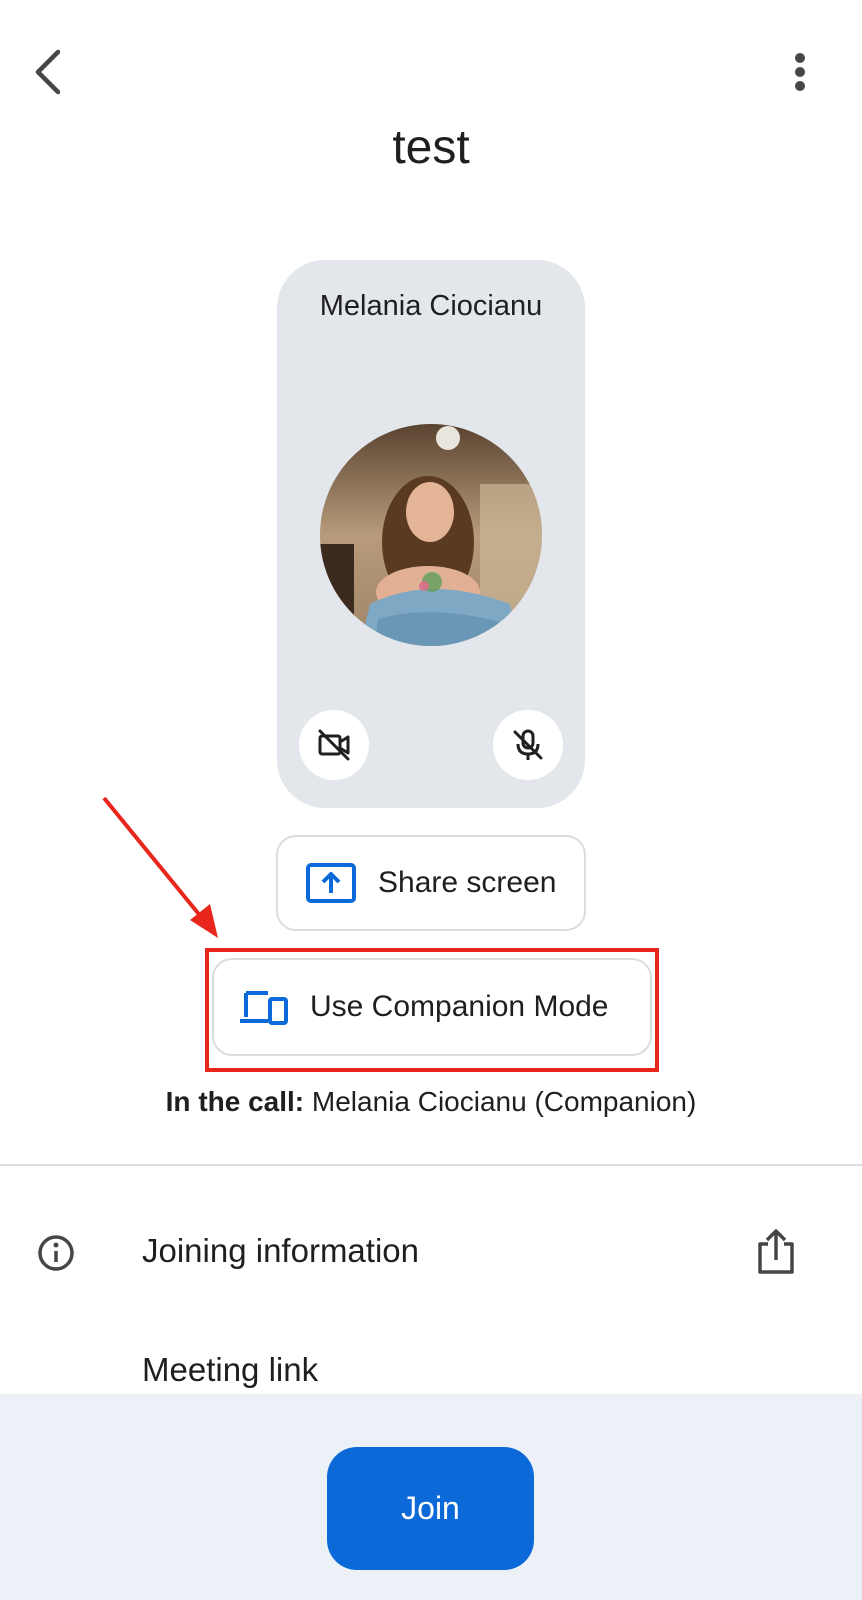 The height and width of the screenshot is (1600, 862). What do you see at coordinates (235, 1101) in the screenshot?
I see `in-call-prefix: In the call:` at bounding box center [235, 1101].